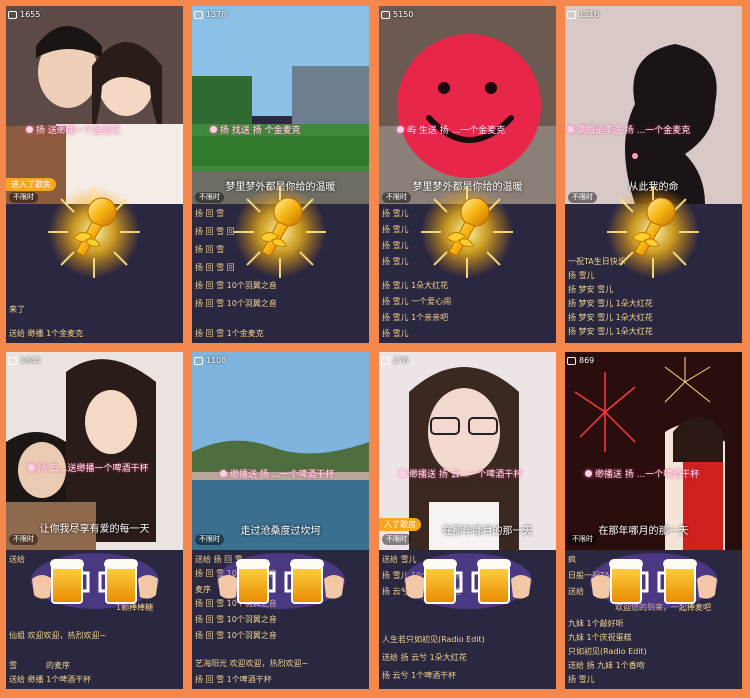  Describe the element at coordinates (424, 657) in the screenshot. I see `chat-message: 送给 扬 云兮 1朵大红花` at that location.